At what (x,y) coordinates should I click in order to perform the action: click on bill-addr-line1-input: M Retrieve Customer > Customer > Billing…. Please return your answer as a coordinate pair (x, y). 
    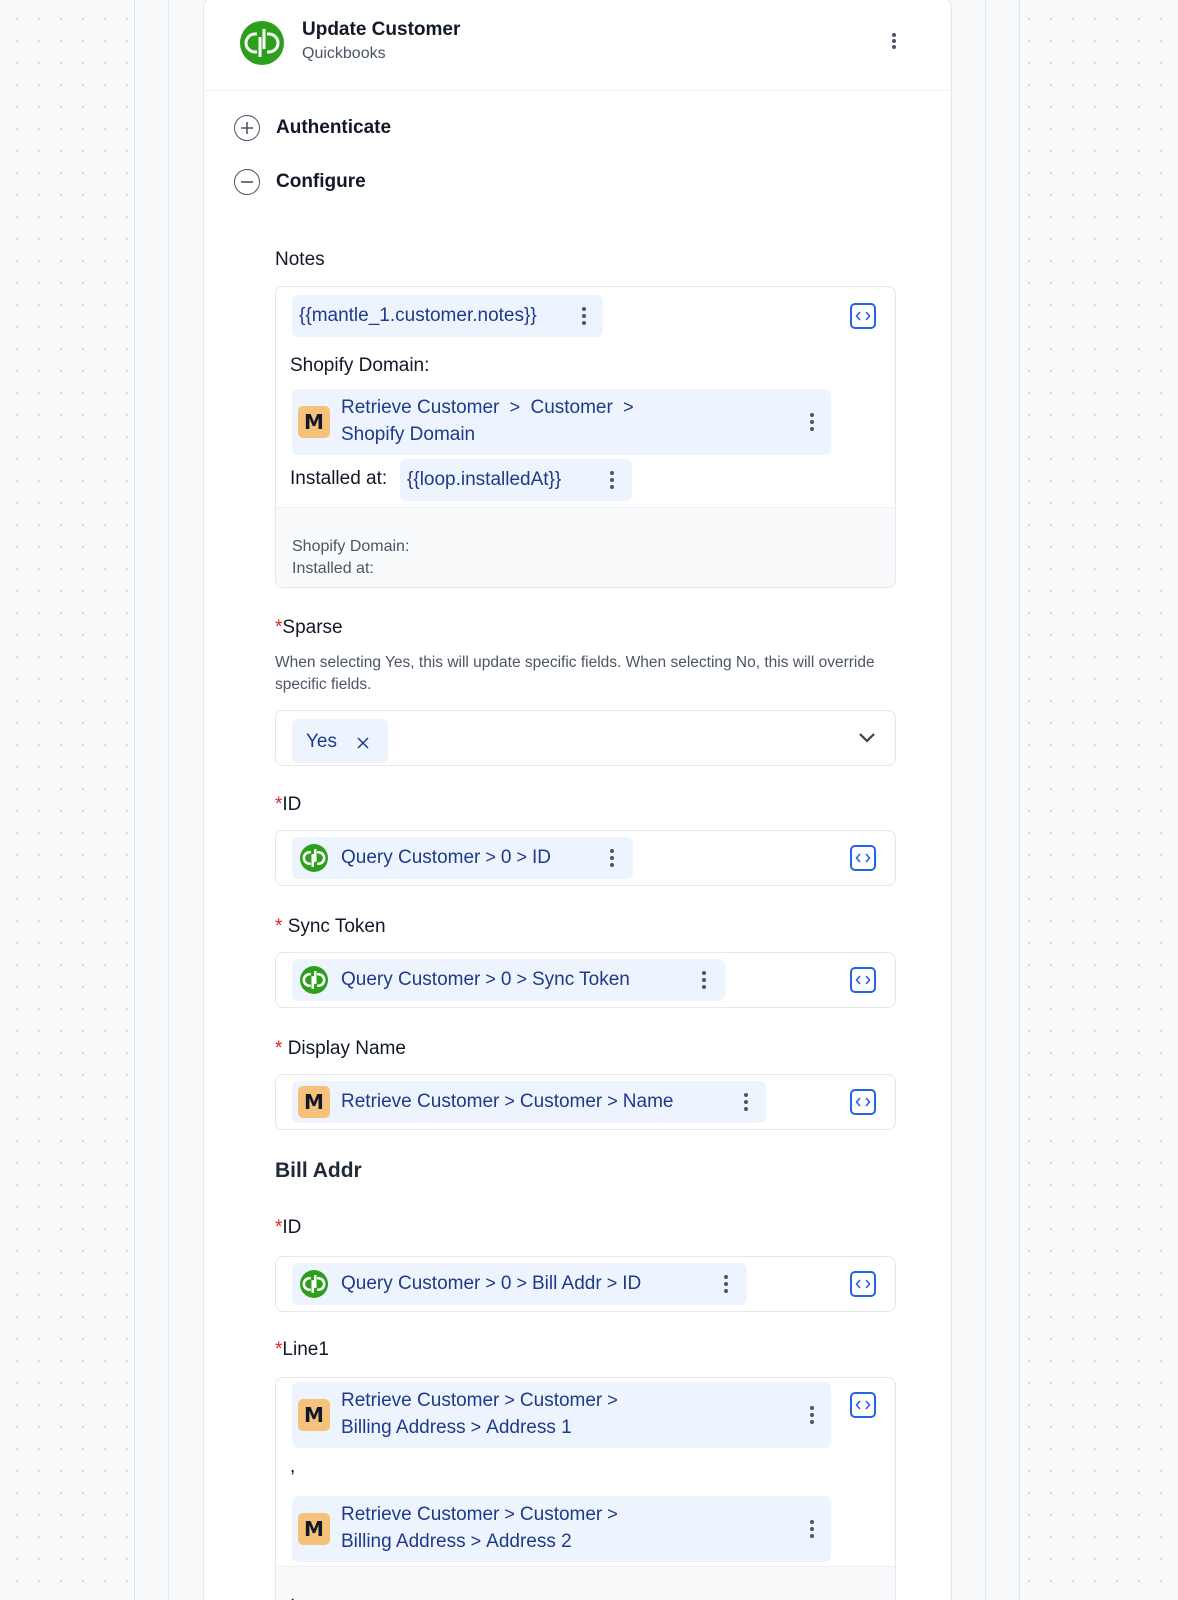
    Looking at the image, I should click on (585, 1488).